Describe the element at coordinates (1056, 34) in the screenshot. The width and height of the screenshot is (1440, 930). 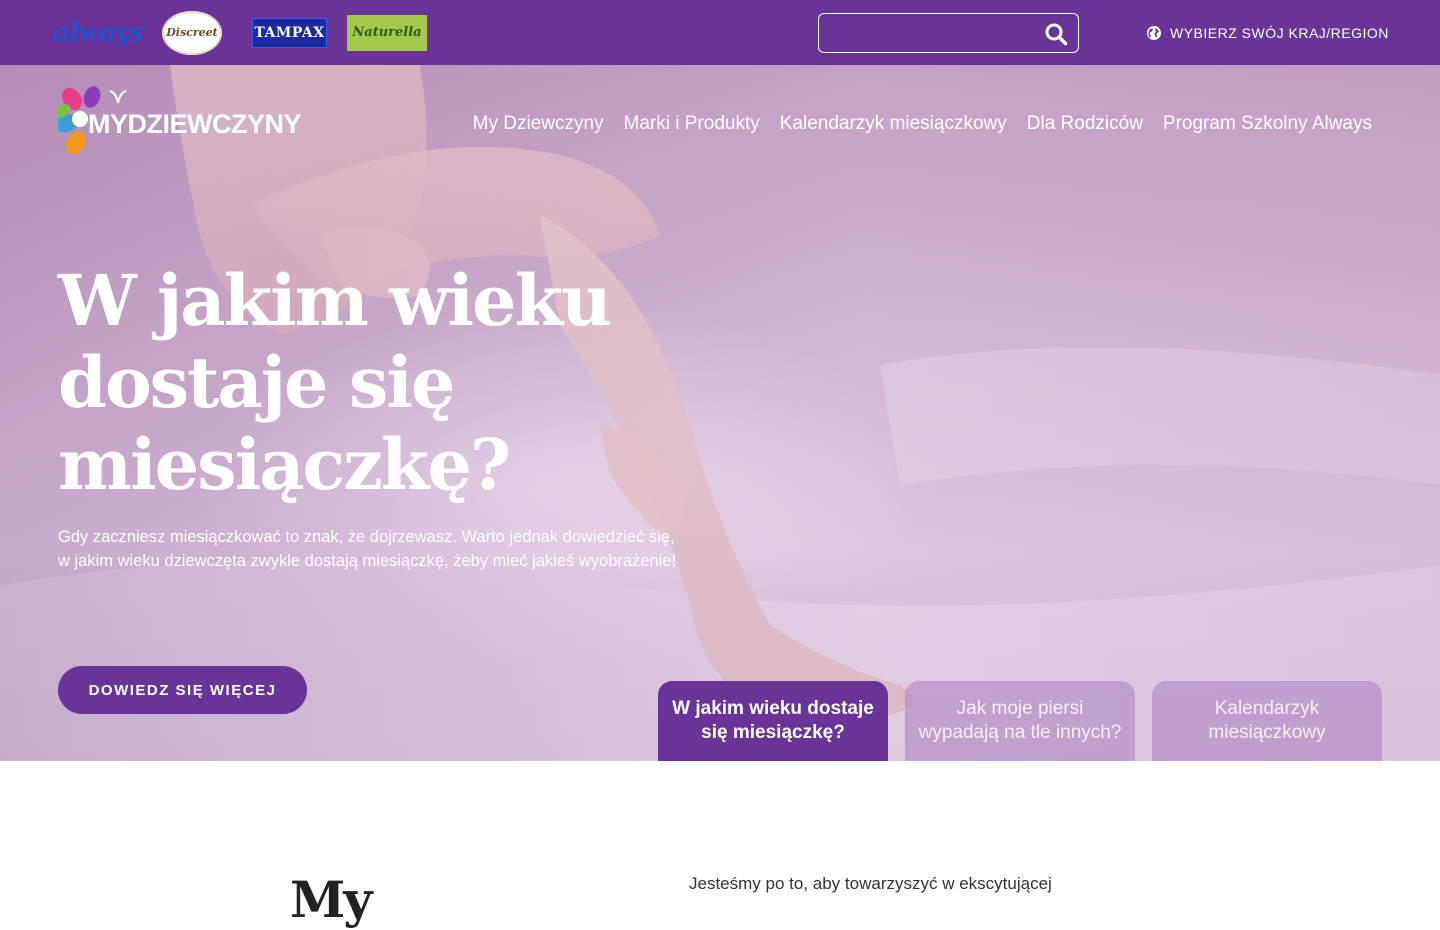
I see `search-icon` at that location.